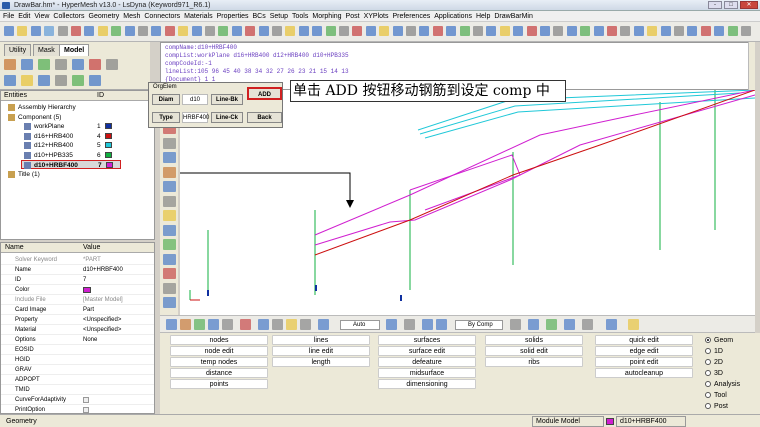 The image size is (760, 427). Describe the element at coordinates (77, 330) in the screenshot. I see `property-row: Material <Unspecified>` at that location.